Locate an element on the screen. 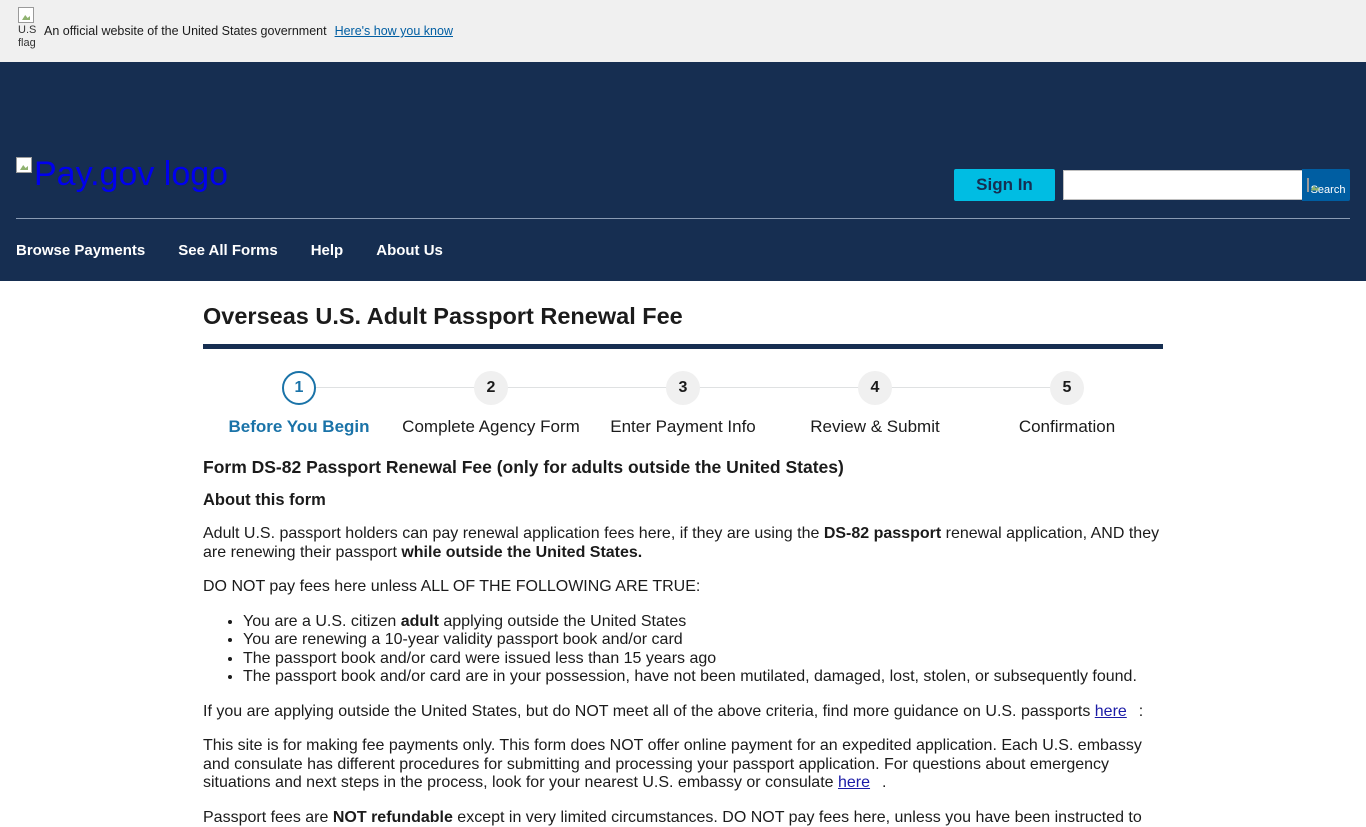  passport-guidance-link: here is located at coordinates (1111, 711).